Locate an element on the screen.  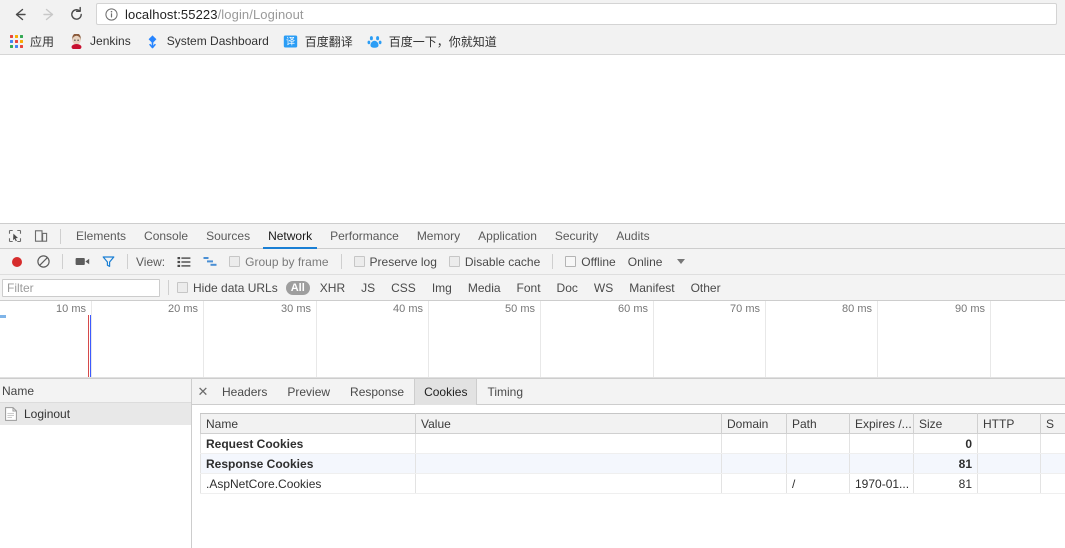
timeline-tick-label: 20 ms is located at coordinates (185, 309).